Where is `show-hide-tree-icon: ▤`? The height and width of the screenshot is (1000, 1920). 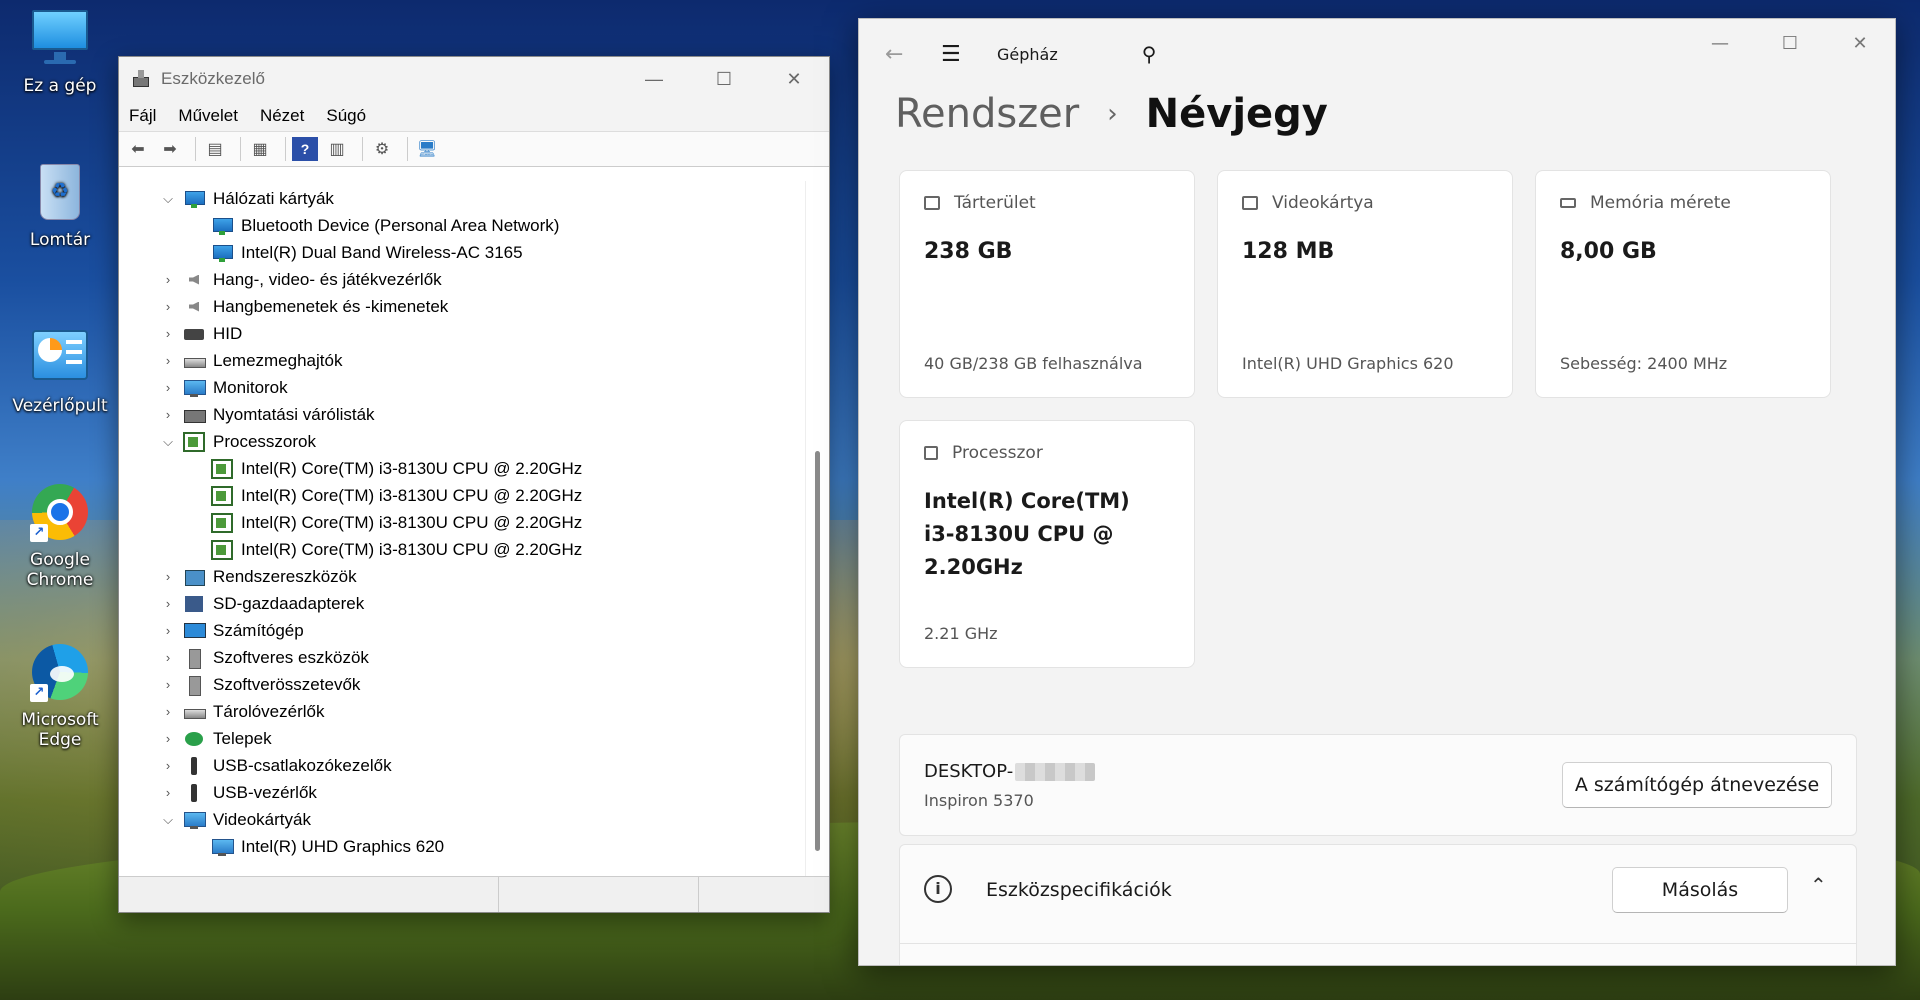
show-hide-tree-icon: ▤ is located at coordinates (215, 149).